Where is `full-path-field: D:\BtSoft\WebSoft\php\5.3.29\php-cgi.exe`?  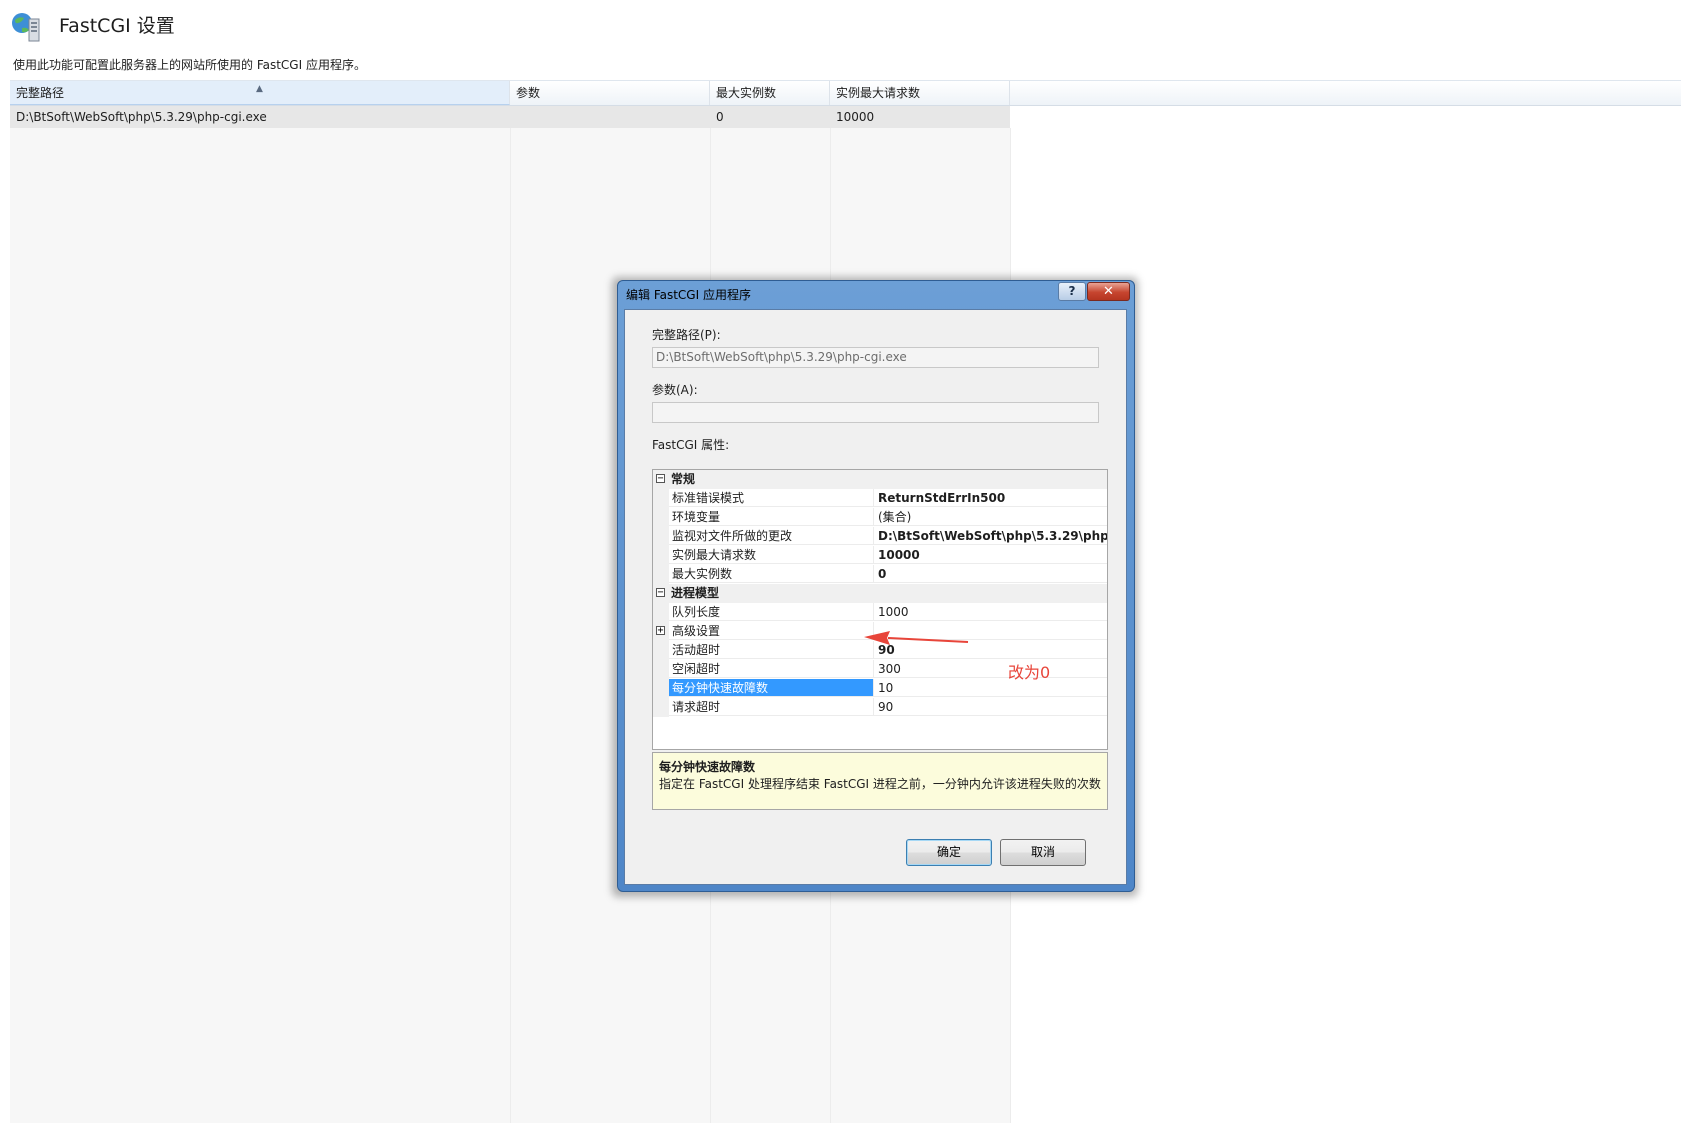
full-path-field: D:\BtSoft\WebSoft\php\5.3.29\php-cgi.exe is located at coordinates (875, 357).